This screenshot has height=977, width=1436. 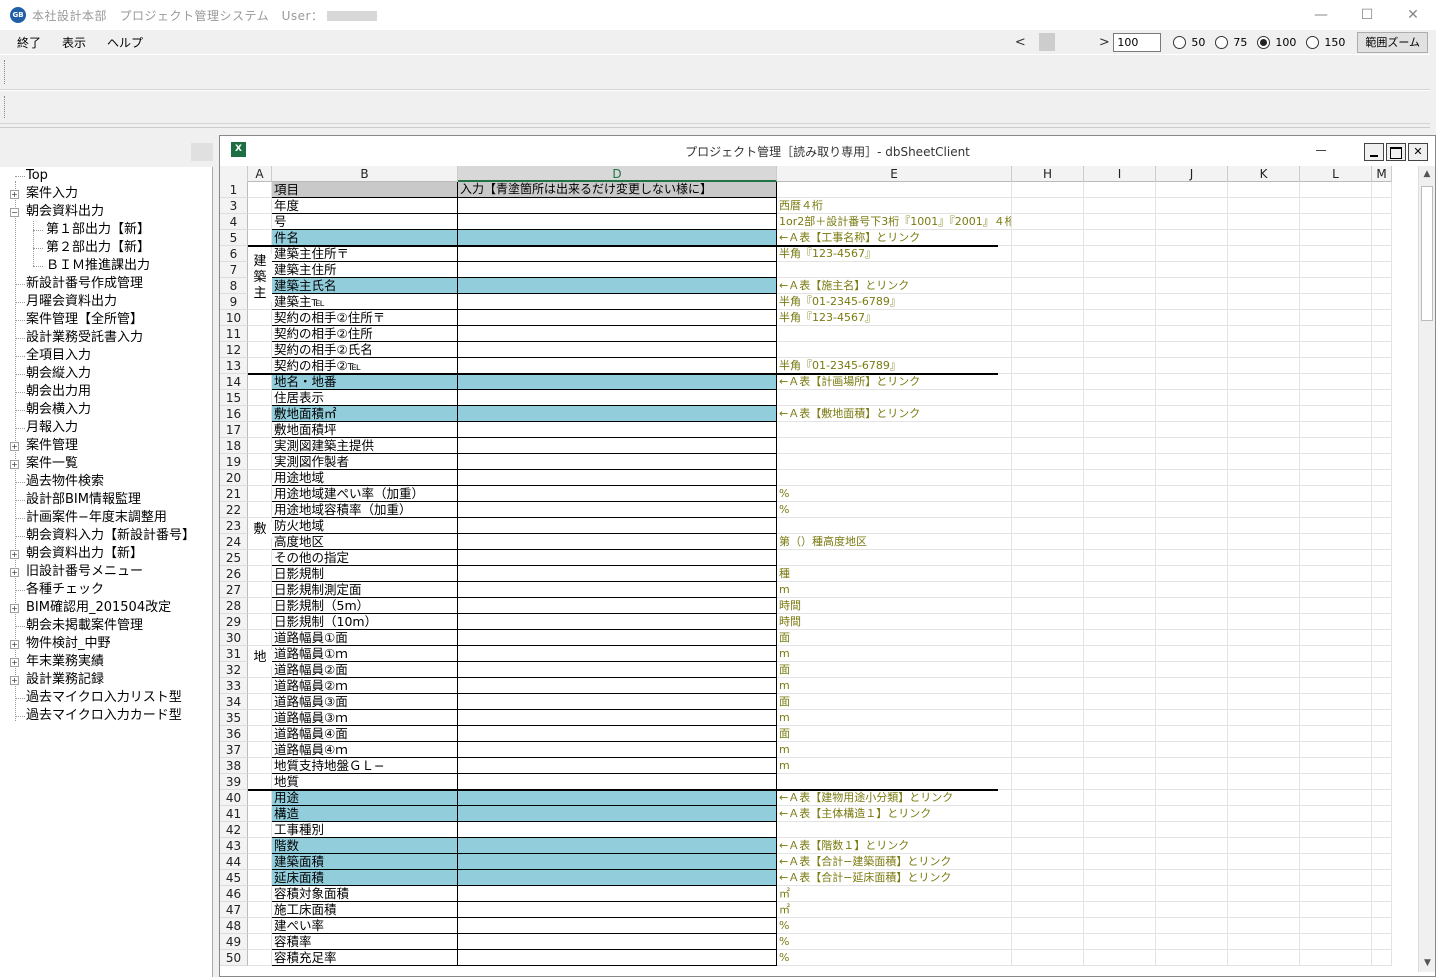 I want to click on column-header-k: K, so click(x=1264, y=174).